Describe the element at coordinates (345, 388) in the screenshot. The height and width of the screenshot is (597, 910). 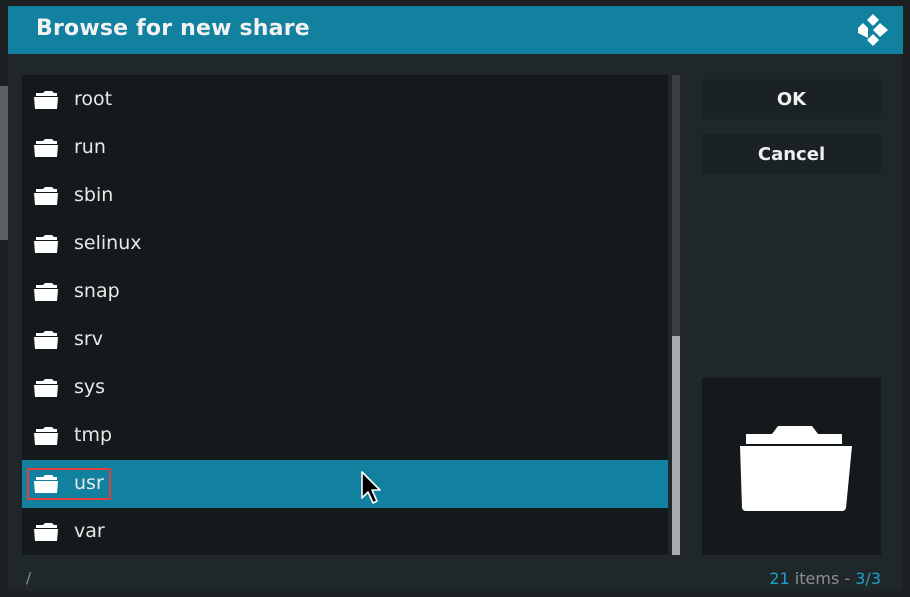
I see `list-item: sys` at that location.